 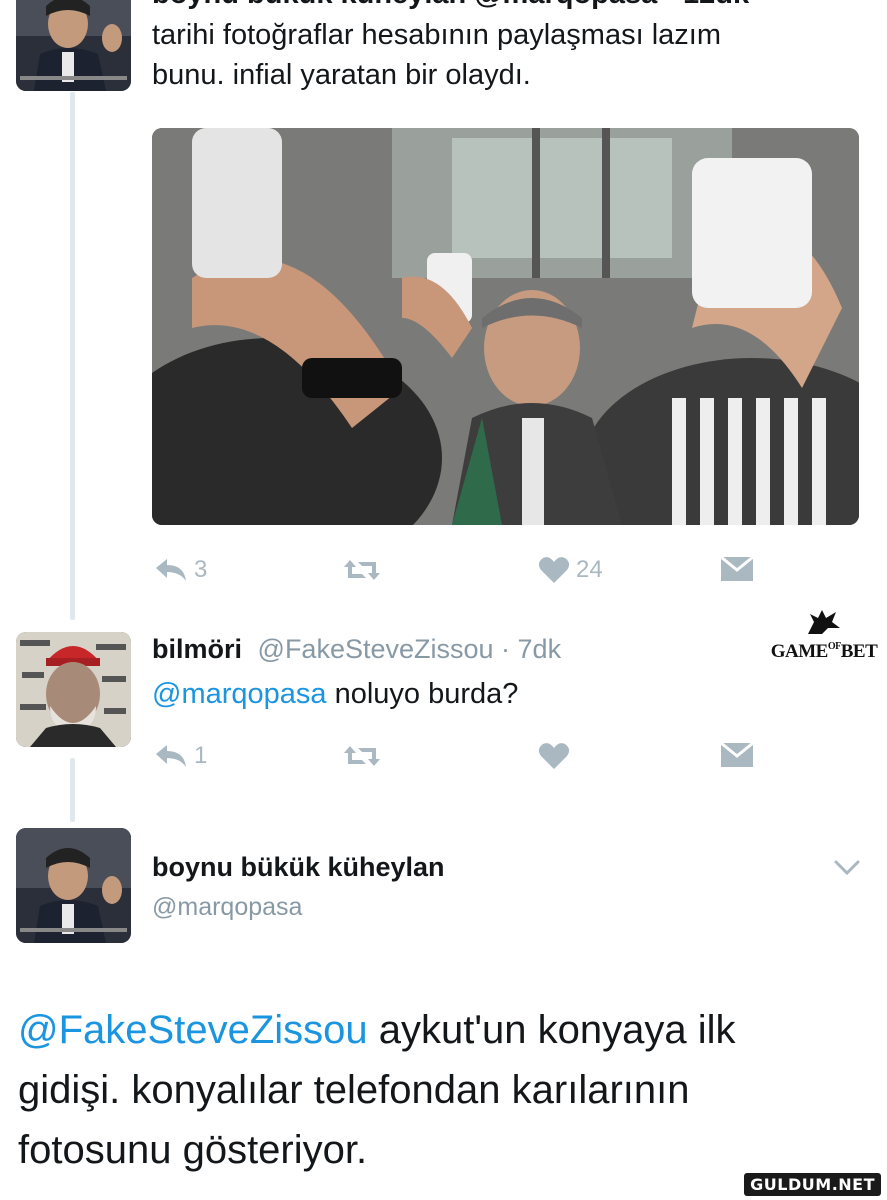 I want to click on tweet2-timestamp: · 7dk, so click(x=531, y=649).